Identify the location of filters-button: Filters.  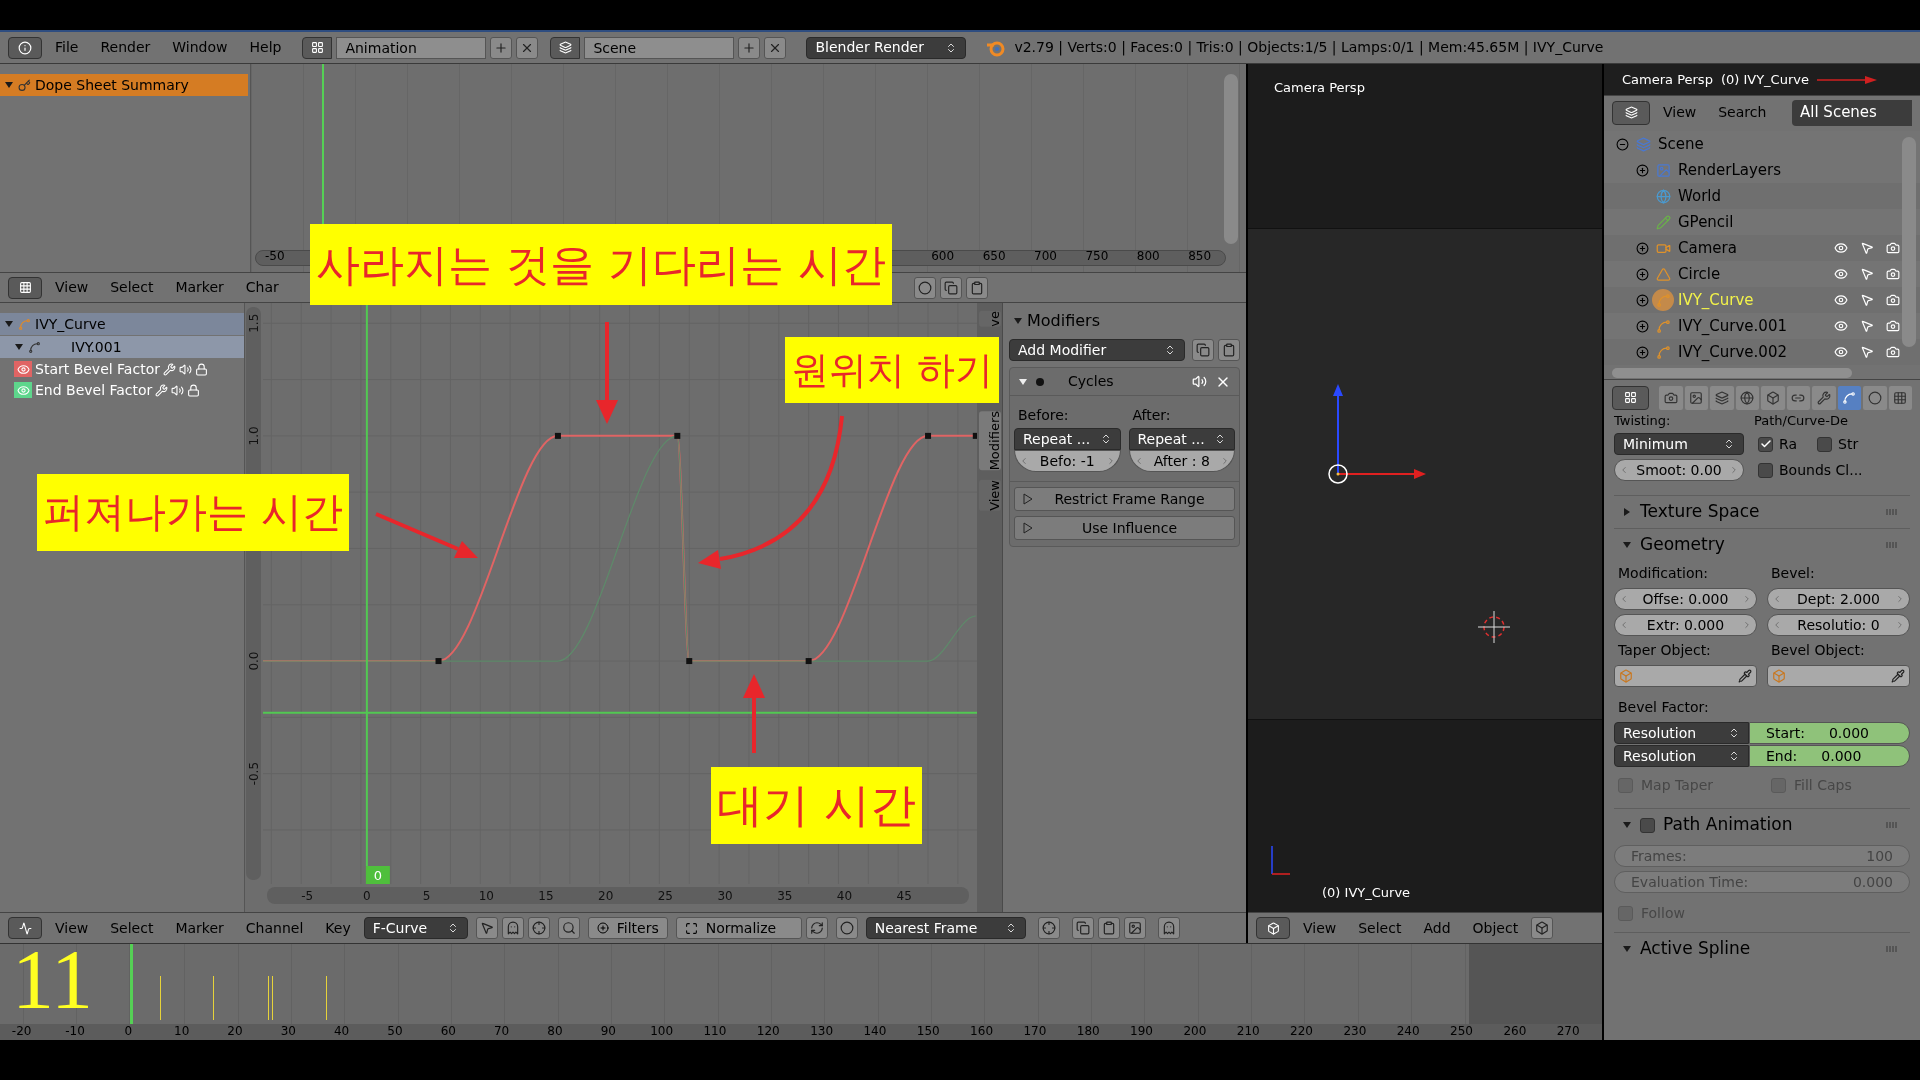
(627, 928).